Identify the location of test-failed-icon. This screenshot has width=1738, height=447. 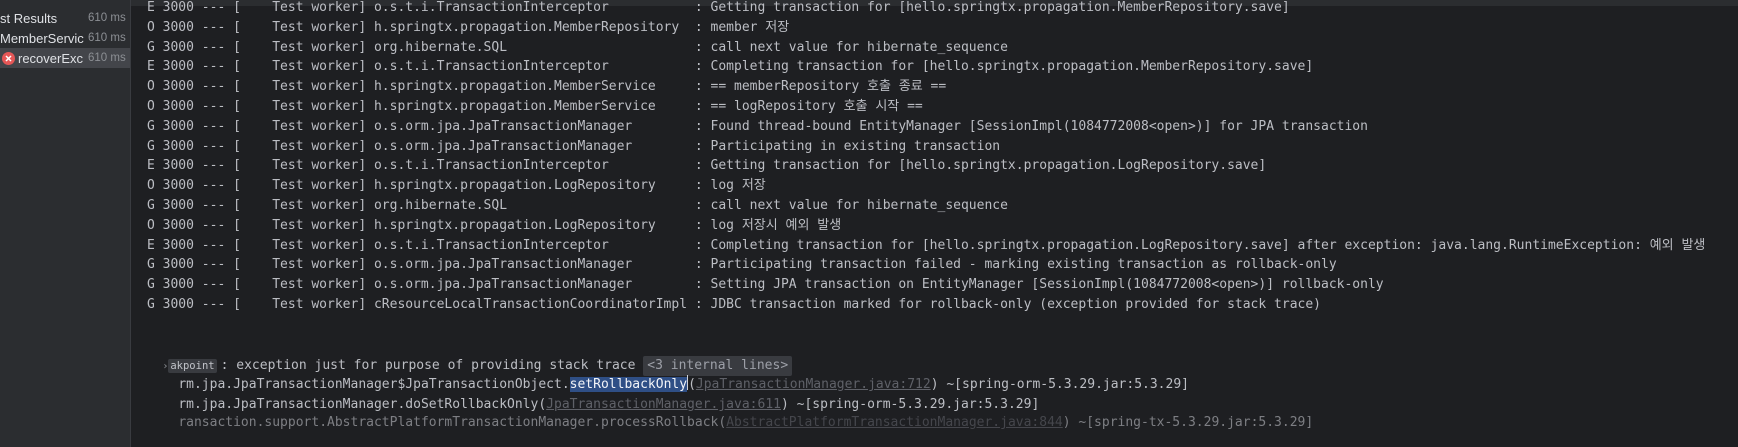
(8, 58).